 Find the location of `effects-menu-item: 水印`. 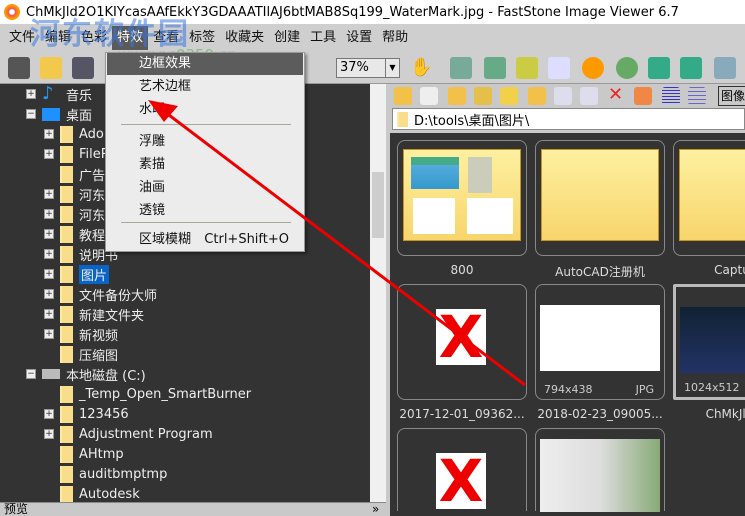

effects-menu-item: 水印 is located at coordinates (205, 110).